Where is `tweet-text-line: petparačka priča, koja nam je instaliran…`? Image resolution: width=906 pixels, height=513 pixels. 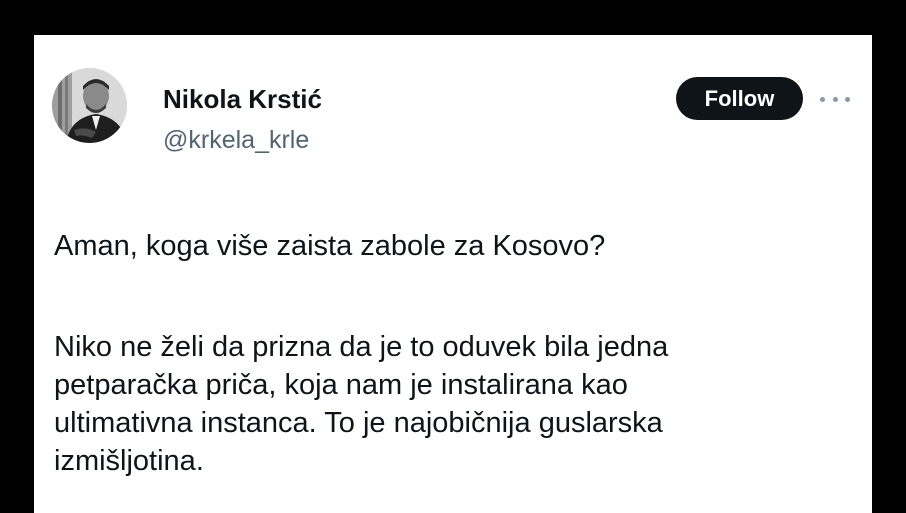
tweet-text-line: petparačka priča, koja nam je instaliran… is located at coordinates (341, 385).